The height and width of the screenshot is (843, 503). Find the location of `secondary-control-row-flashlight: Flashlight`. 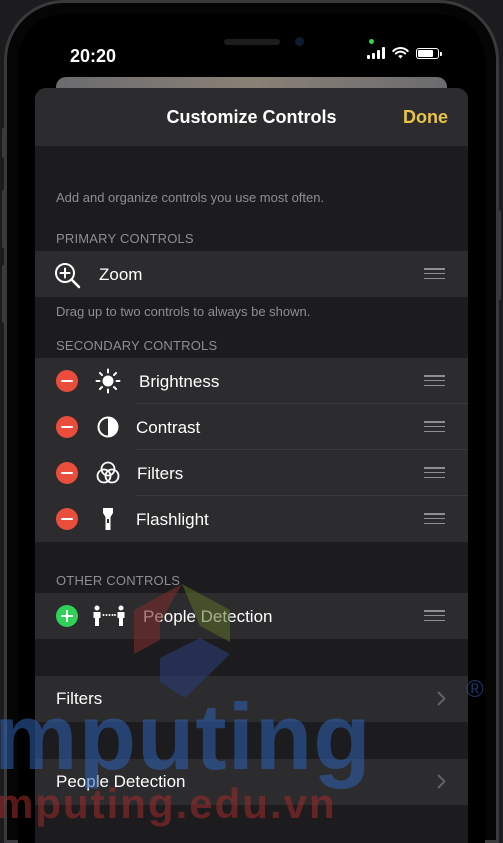

secondary-control-row-flashlight: Flashlight is located at coordinates (251, 519).